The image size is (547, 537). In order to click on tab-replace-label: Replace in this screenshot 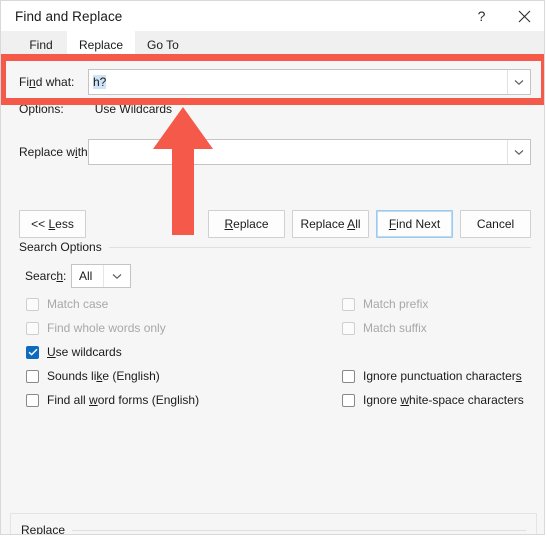, I will do `click(101, 44)`.